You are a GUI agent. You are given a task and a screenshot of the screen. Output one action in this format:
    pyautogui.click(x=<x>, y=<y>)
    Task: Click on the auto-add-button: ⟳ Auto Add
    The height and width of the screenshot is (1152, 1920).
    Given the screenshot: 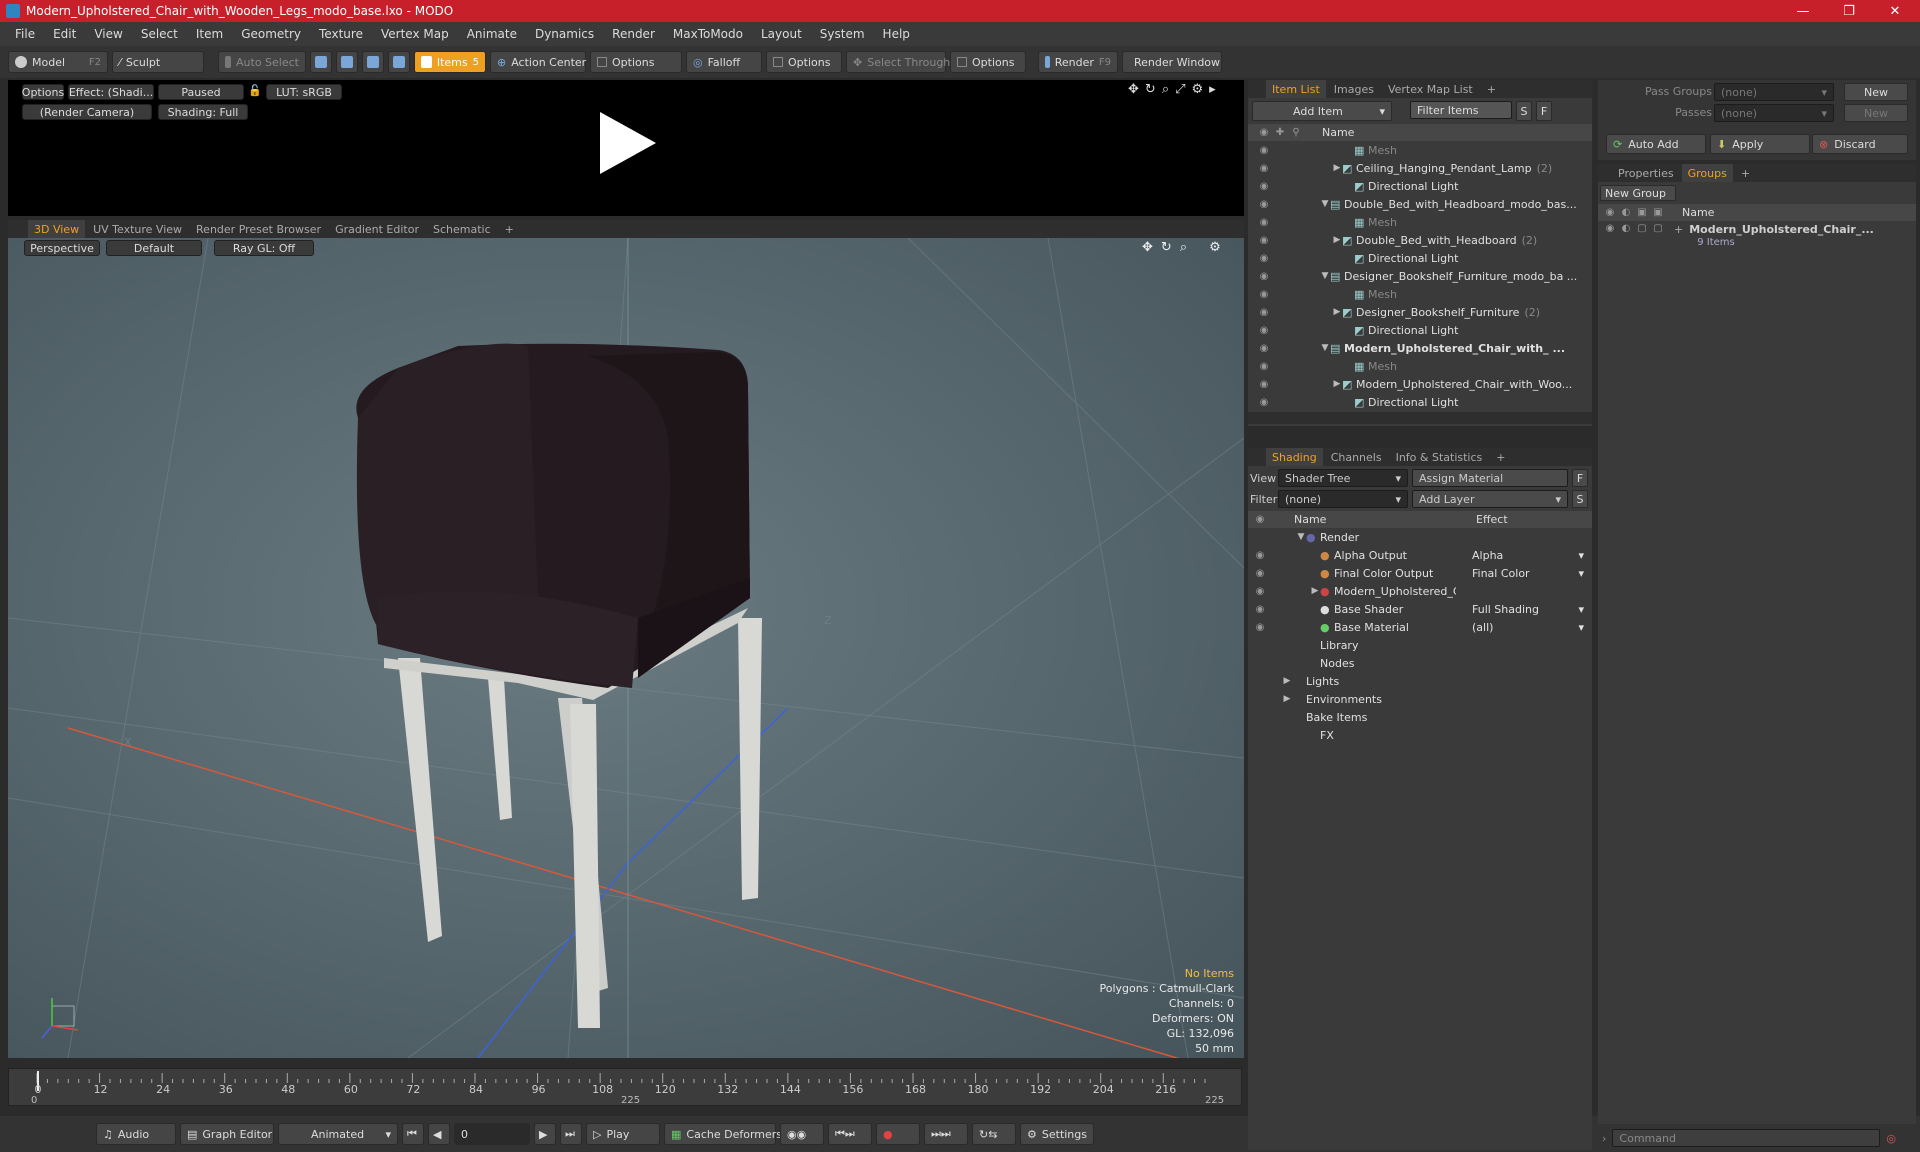 What is the action you would take?
    pyautogui.click(x=1656, y=144)
    